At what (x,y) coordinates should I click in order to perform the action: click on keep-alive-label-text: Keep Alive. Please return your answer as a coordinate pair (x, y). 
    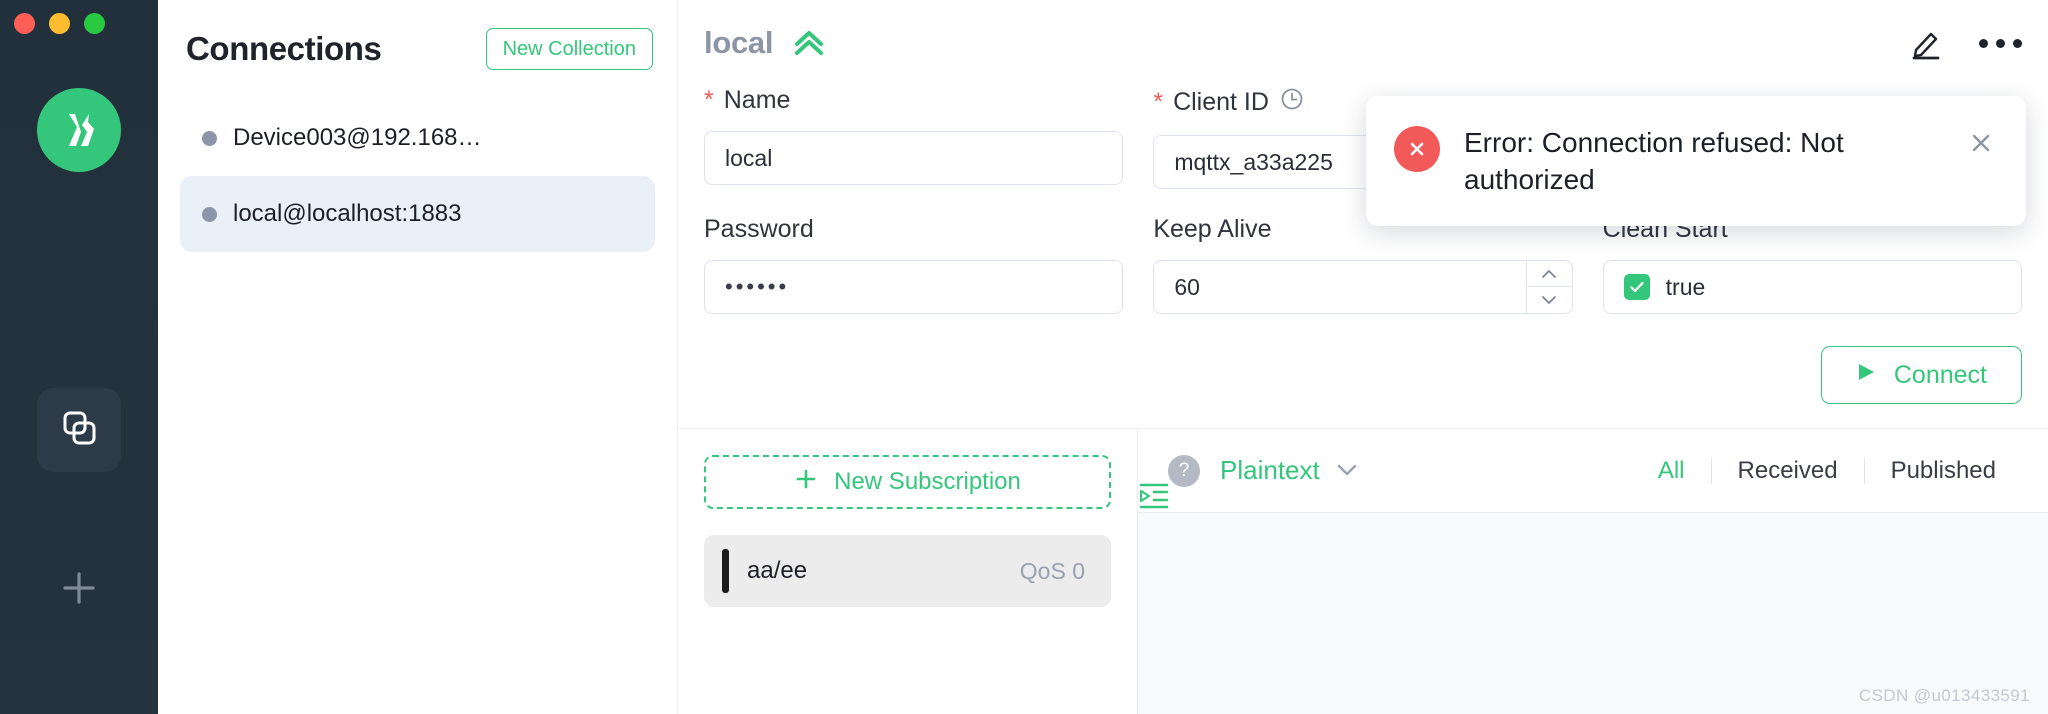
    Looking at the image, I should click on (1212, 229).